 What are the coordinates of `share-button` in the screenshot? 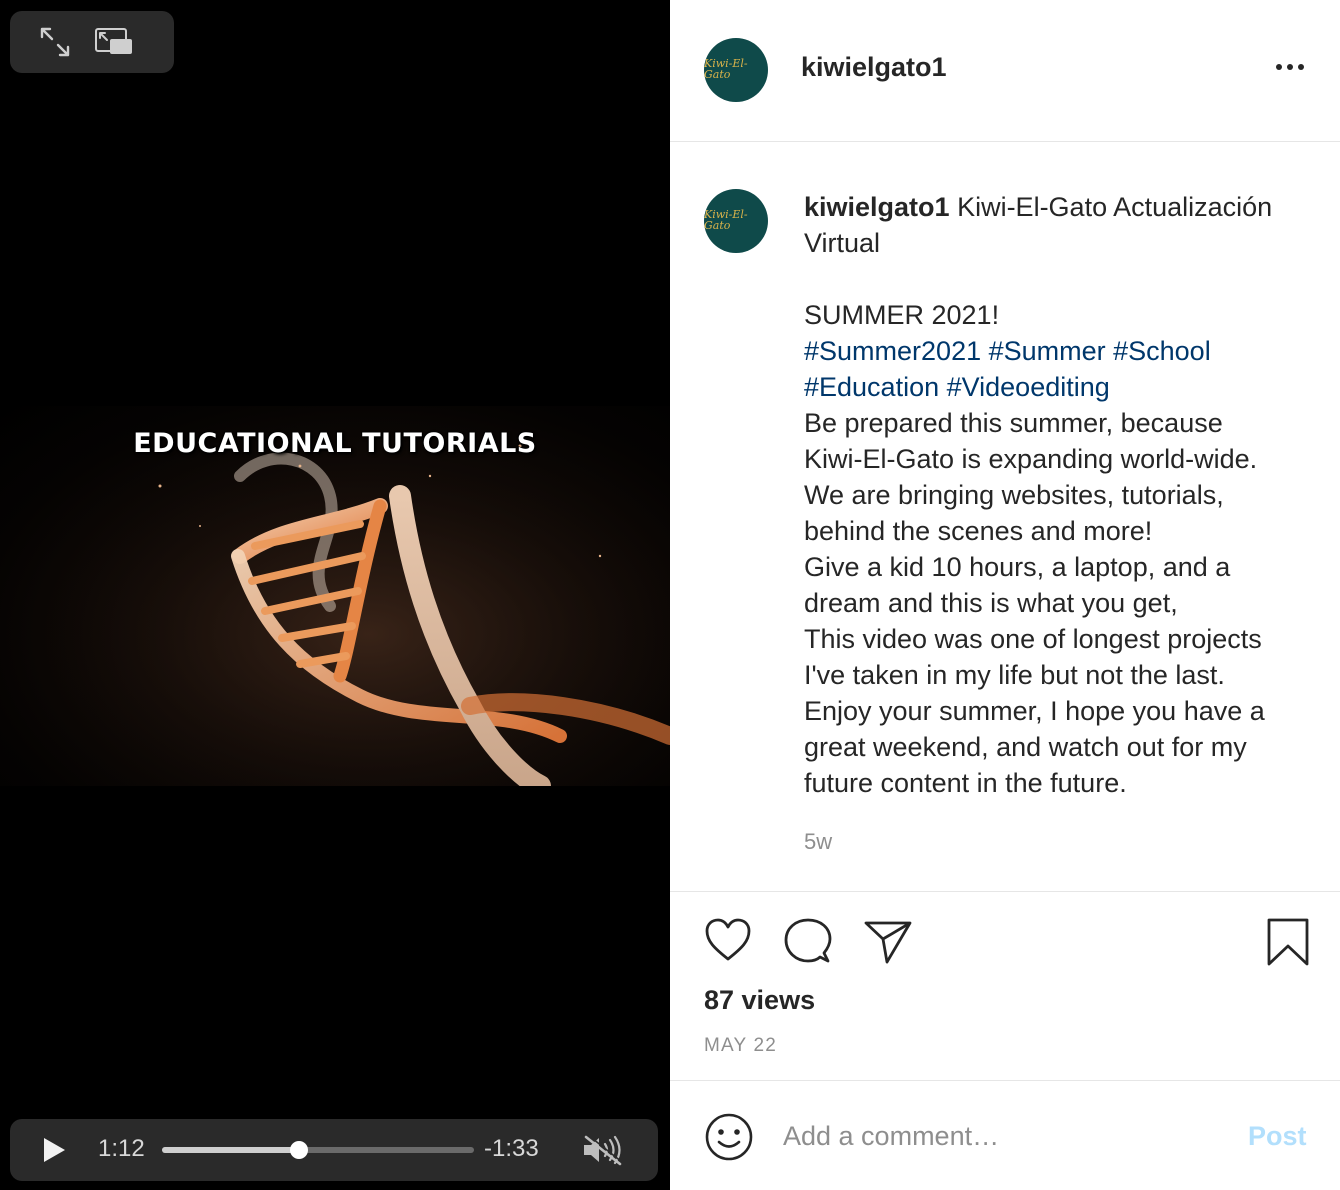 It's located at (888, 943).